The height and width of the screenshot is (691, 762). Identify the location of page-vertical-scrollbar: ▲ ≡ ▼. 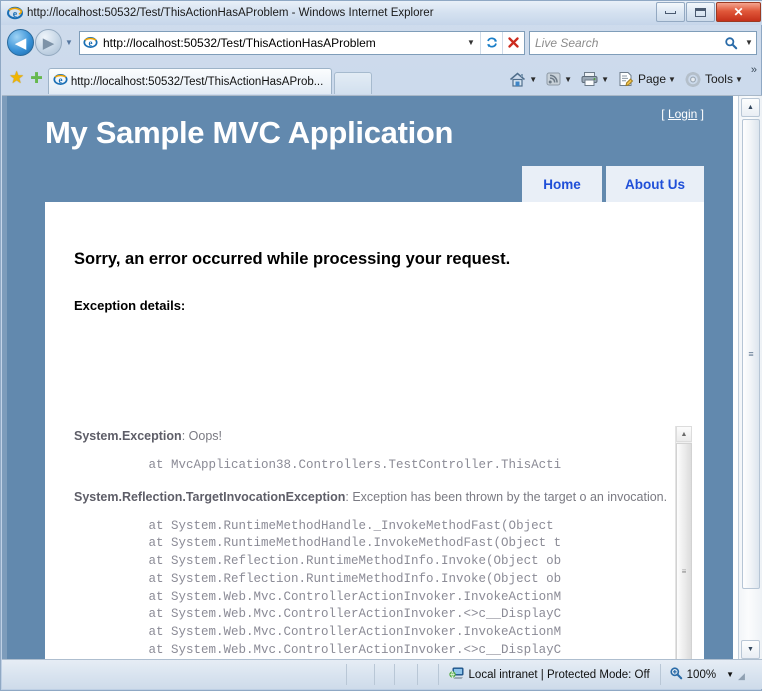
(750, 378).